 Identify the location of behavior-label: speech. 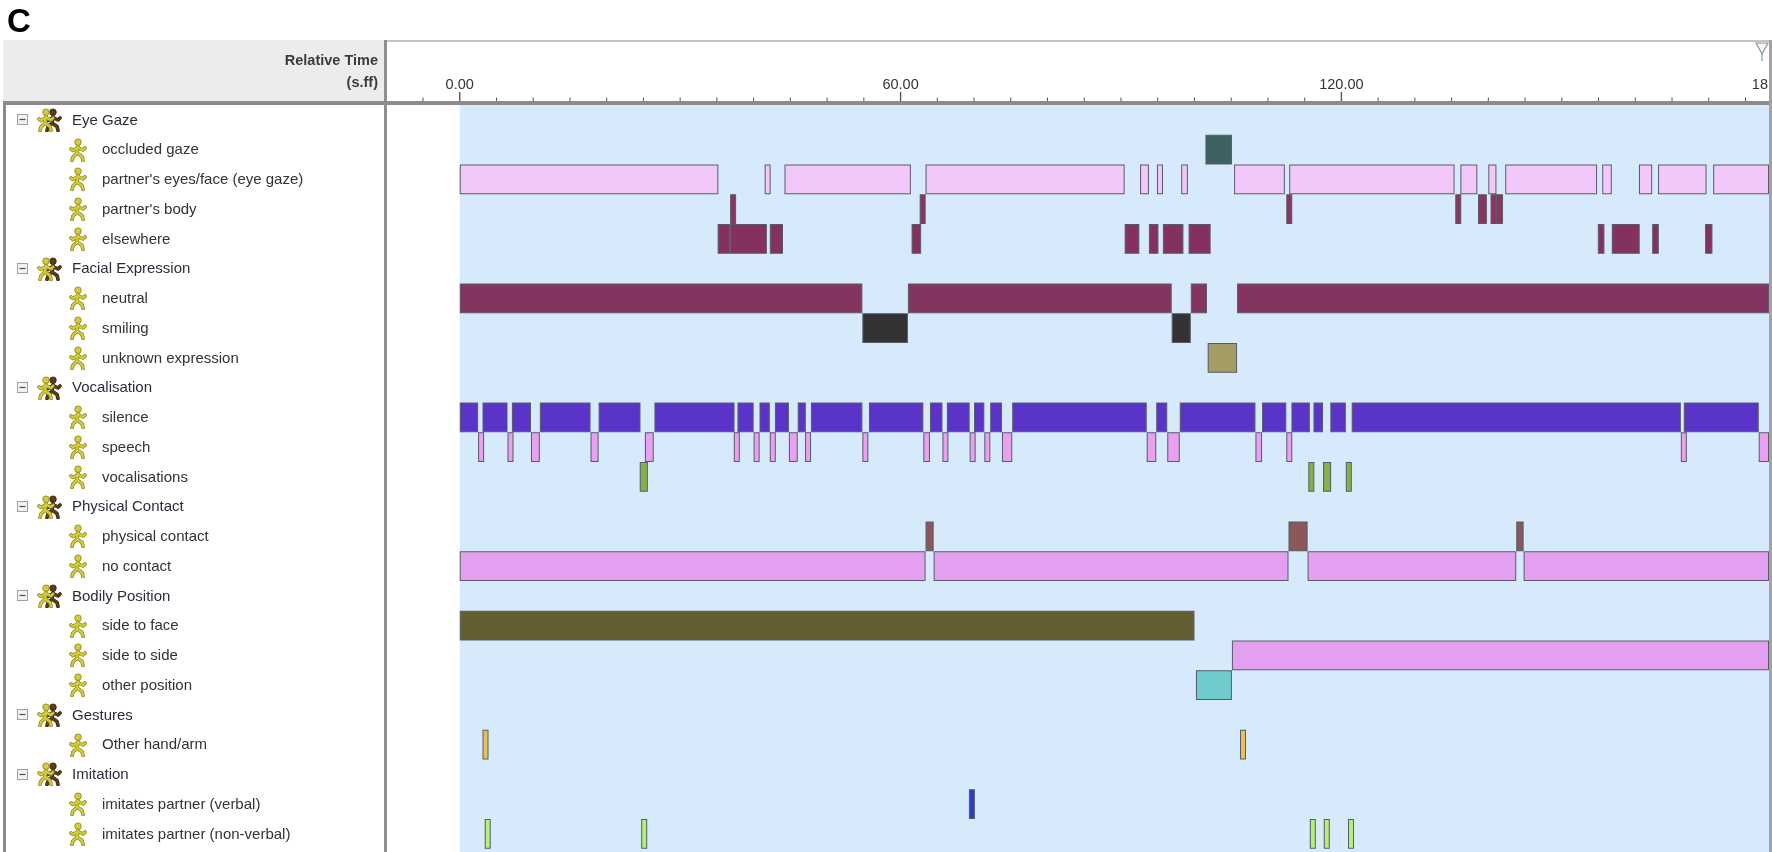
(126, 447).